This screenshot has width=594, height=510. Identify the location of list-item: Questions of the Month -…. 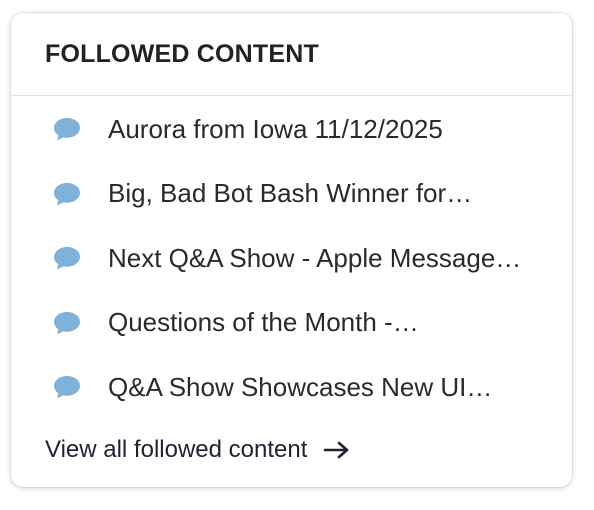
(291, 323).